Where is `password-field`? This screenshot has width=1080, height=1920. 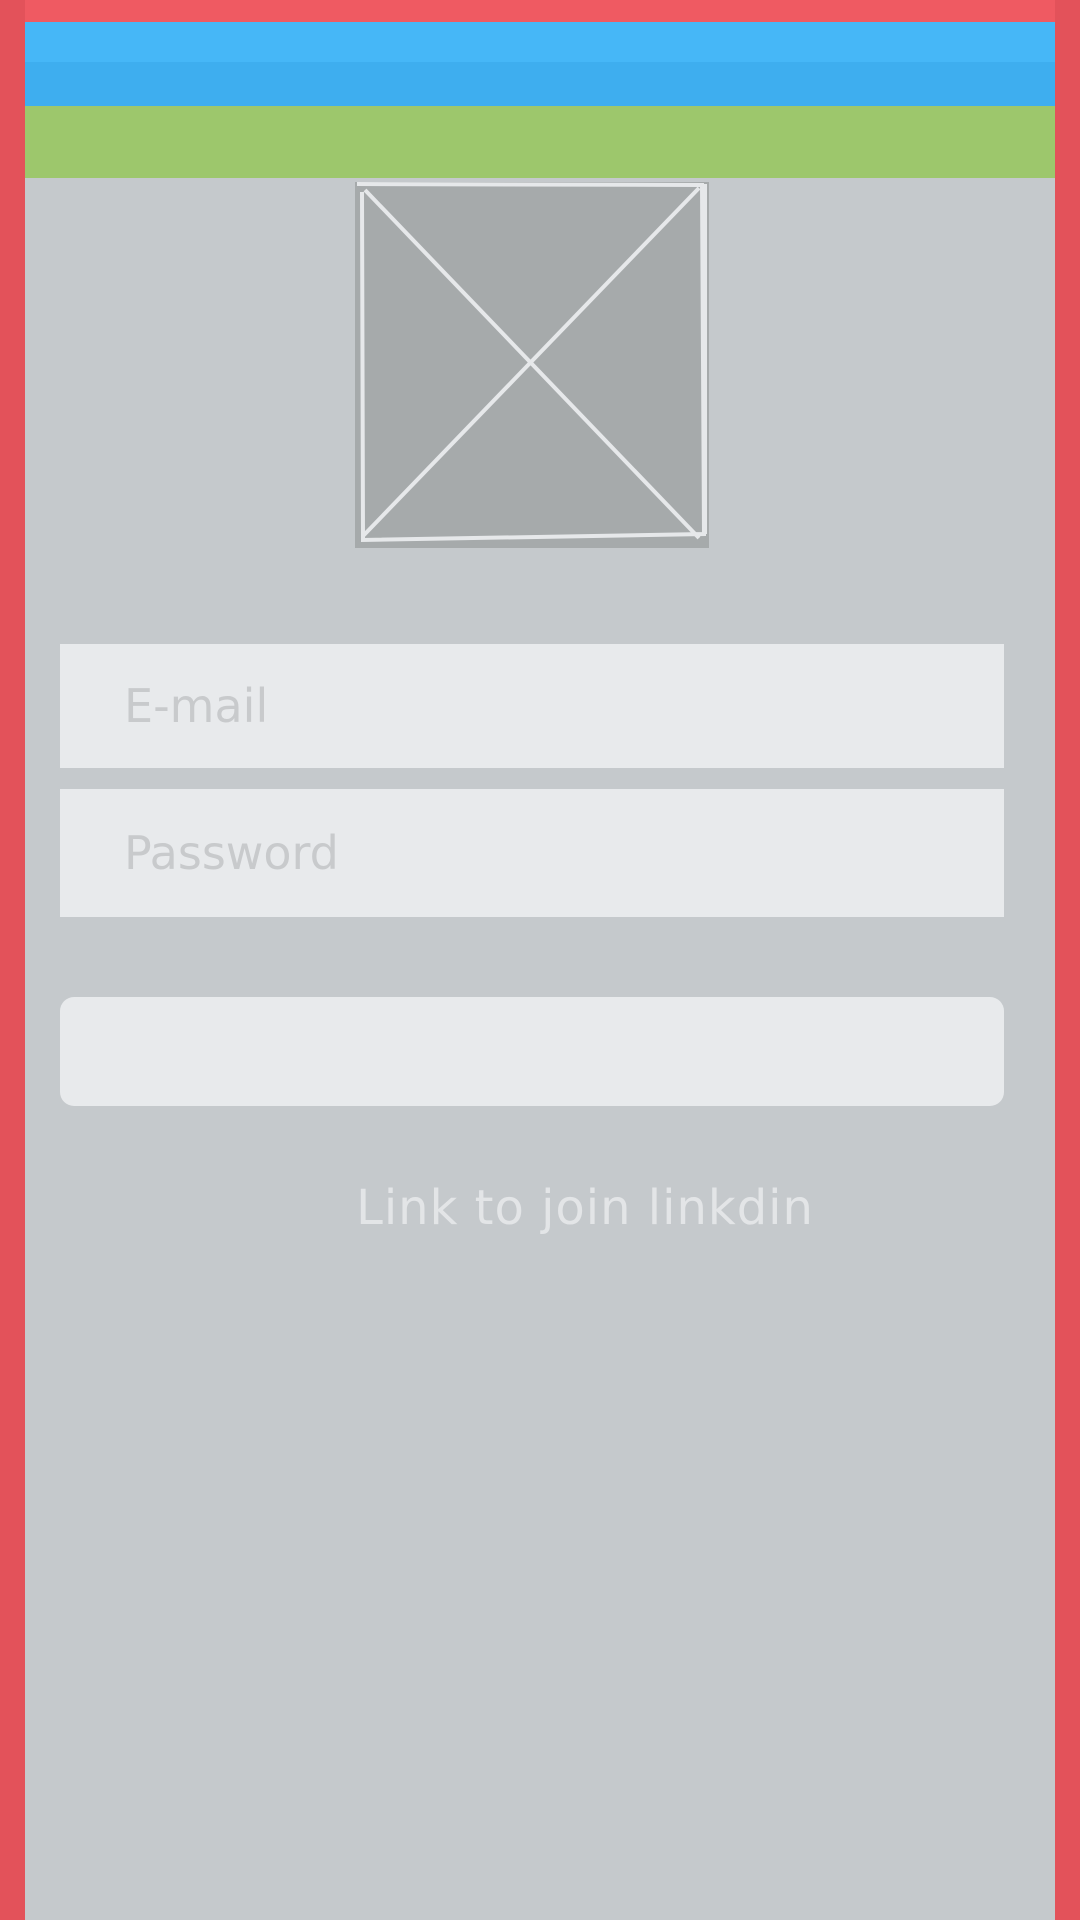 password-field is located at coordinates (532, 853).